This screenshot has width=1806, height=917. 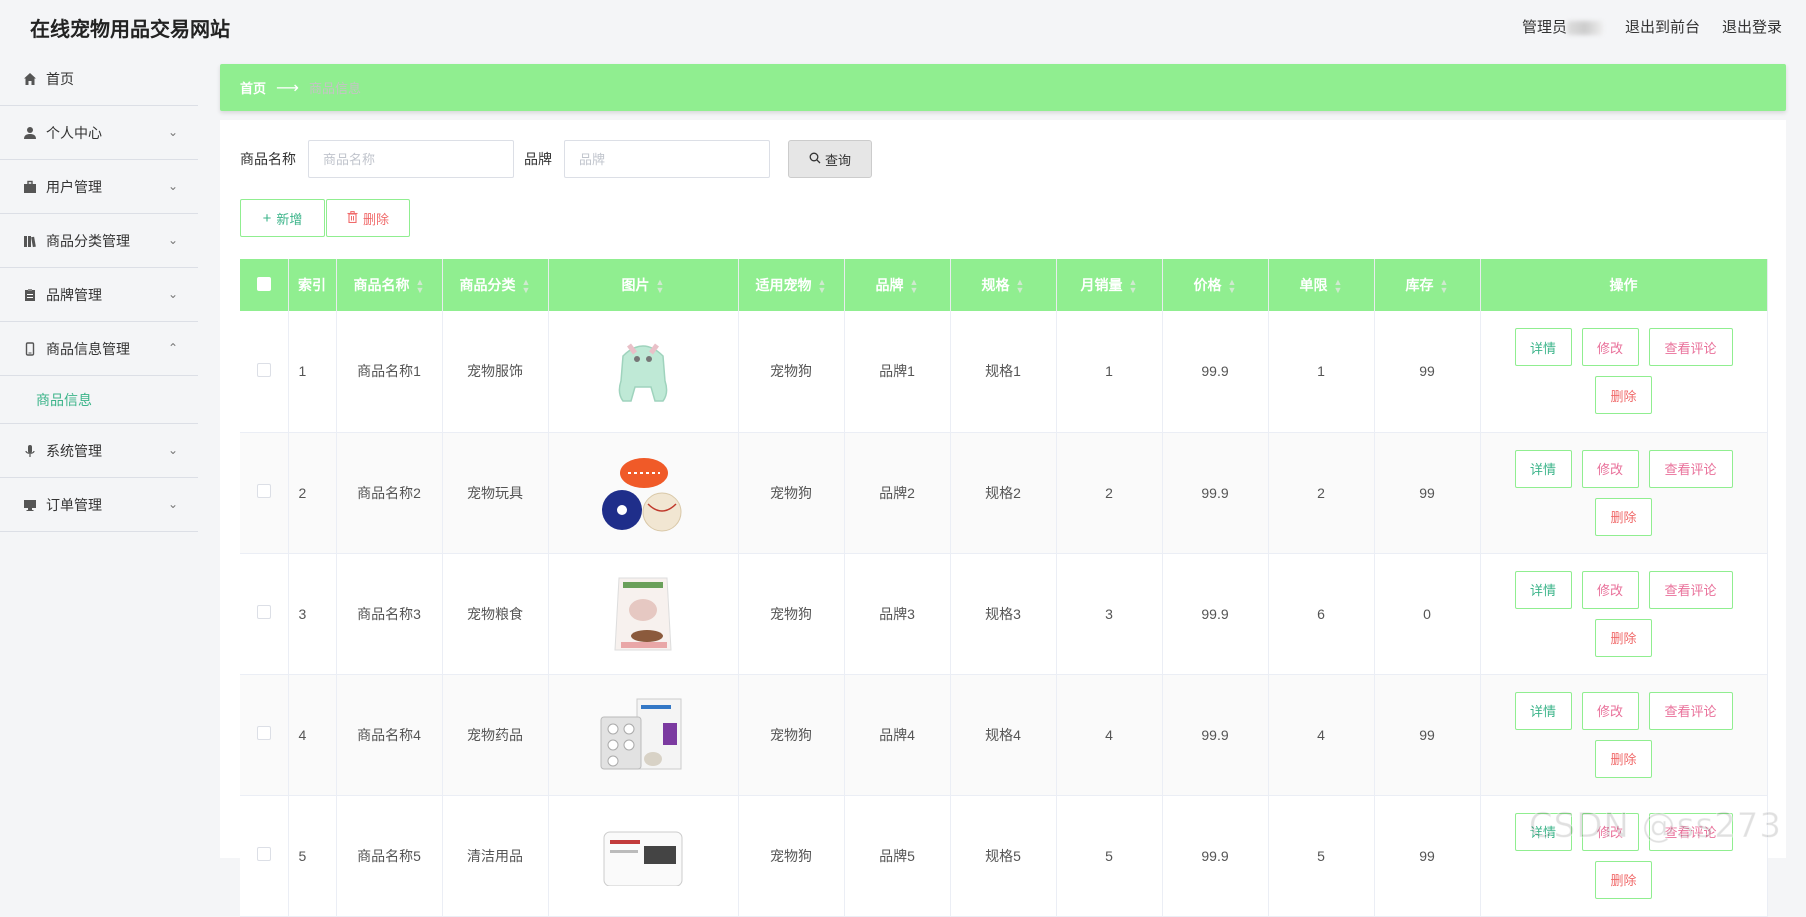 What do you see at coordinates (99, 349) in the screenshot?
I see `sidebar-item-goods-info: 商品信息管理 ⌃` at bounding box center [99, 349].